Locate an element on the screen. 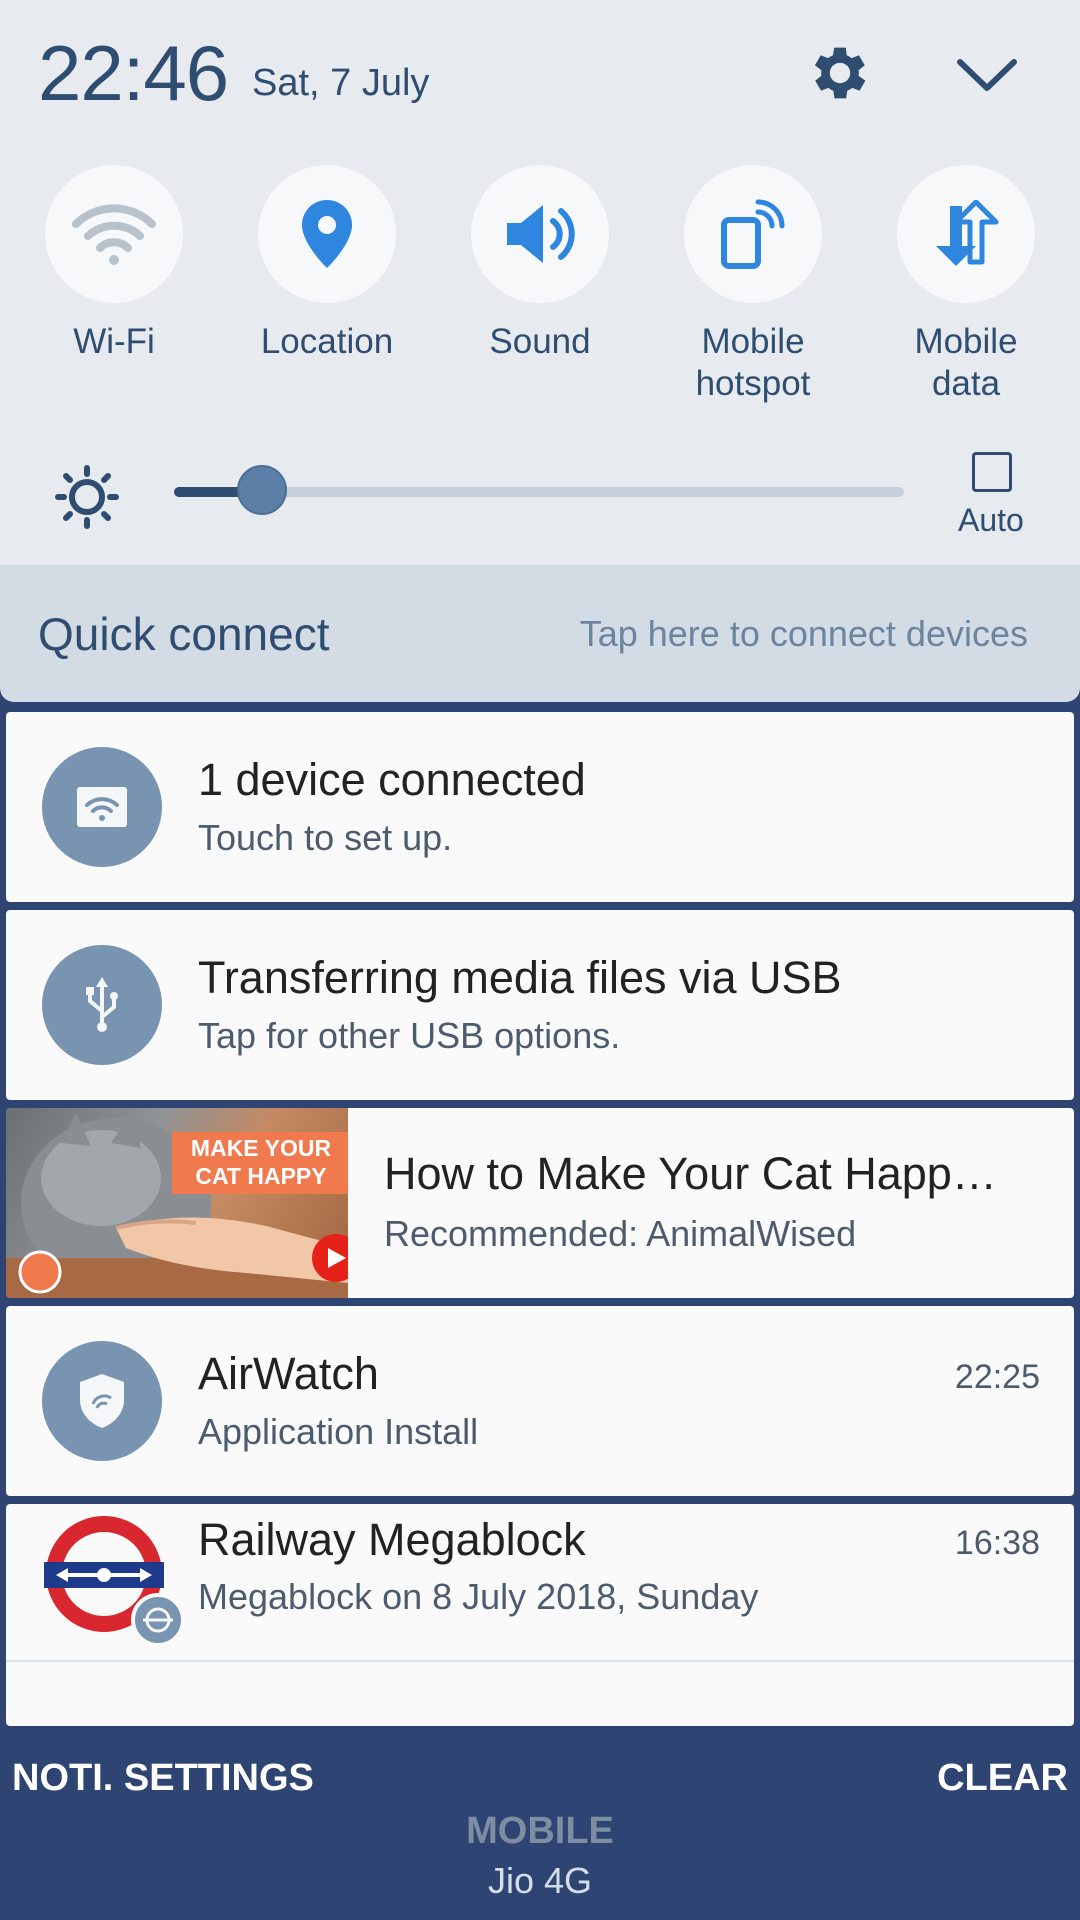 This screenshot has width=1080, height=1920. notification-subtitle: Tap for other USB options. is located at coordinates (409, 1035).